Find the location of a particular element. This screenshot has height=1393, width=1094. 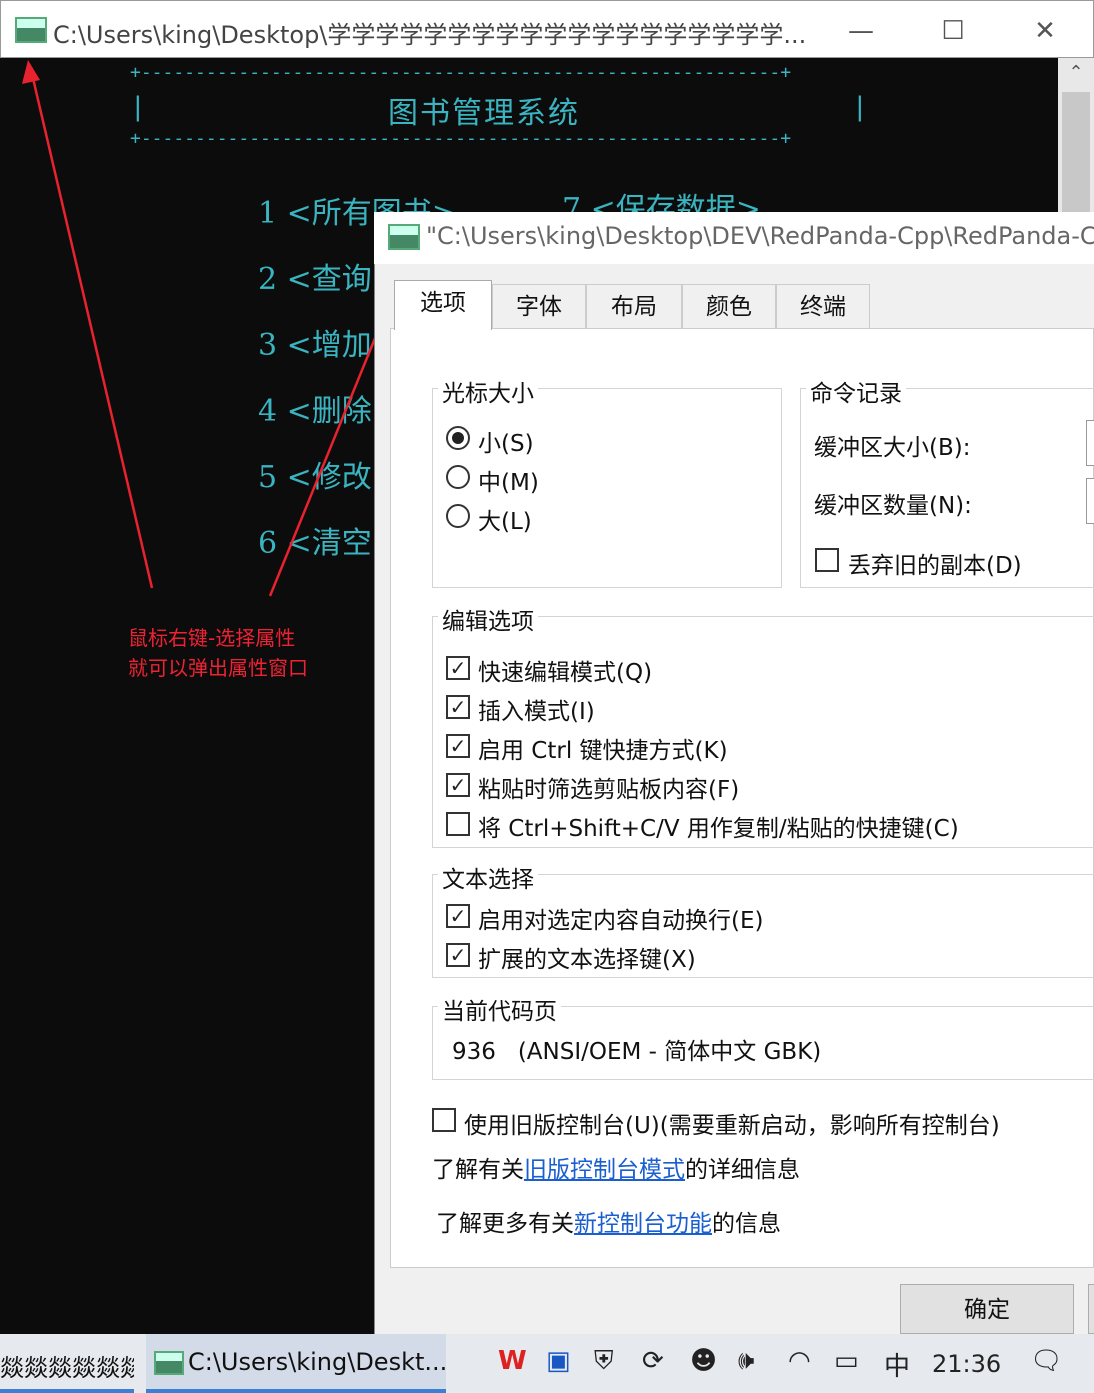

cursor-medium-label: 中(M) is located at coordinates (508, 480).